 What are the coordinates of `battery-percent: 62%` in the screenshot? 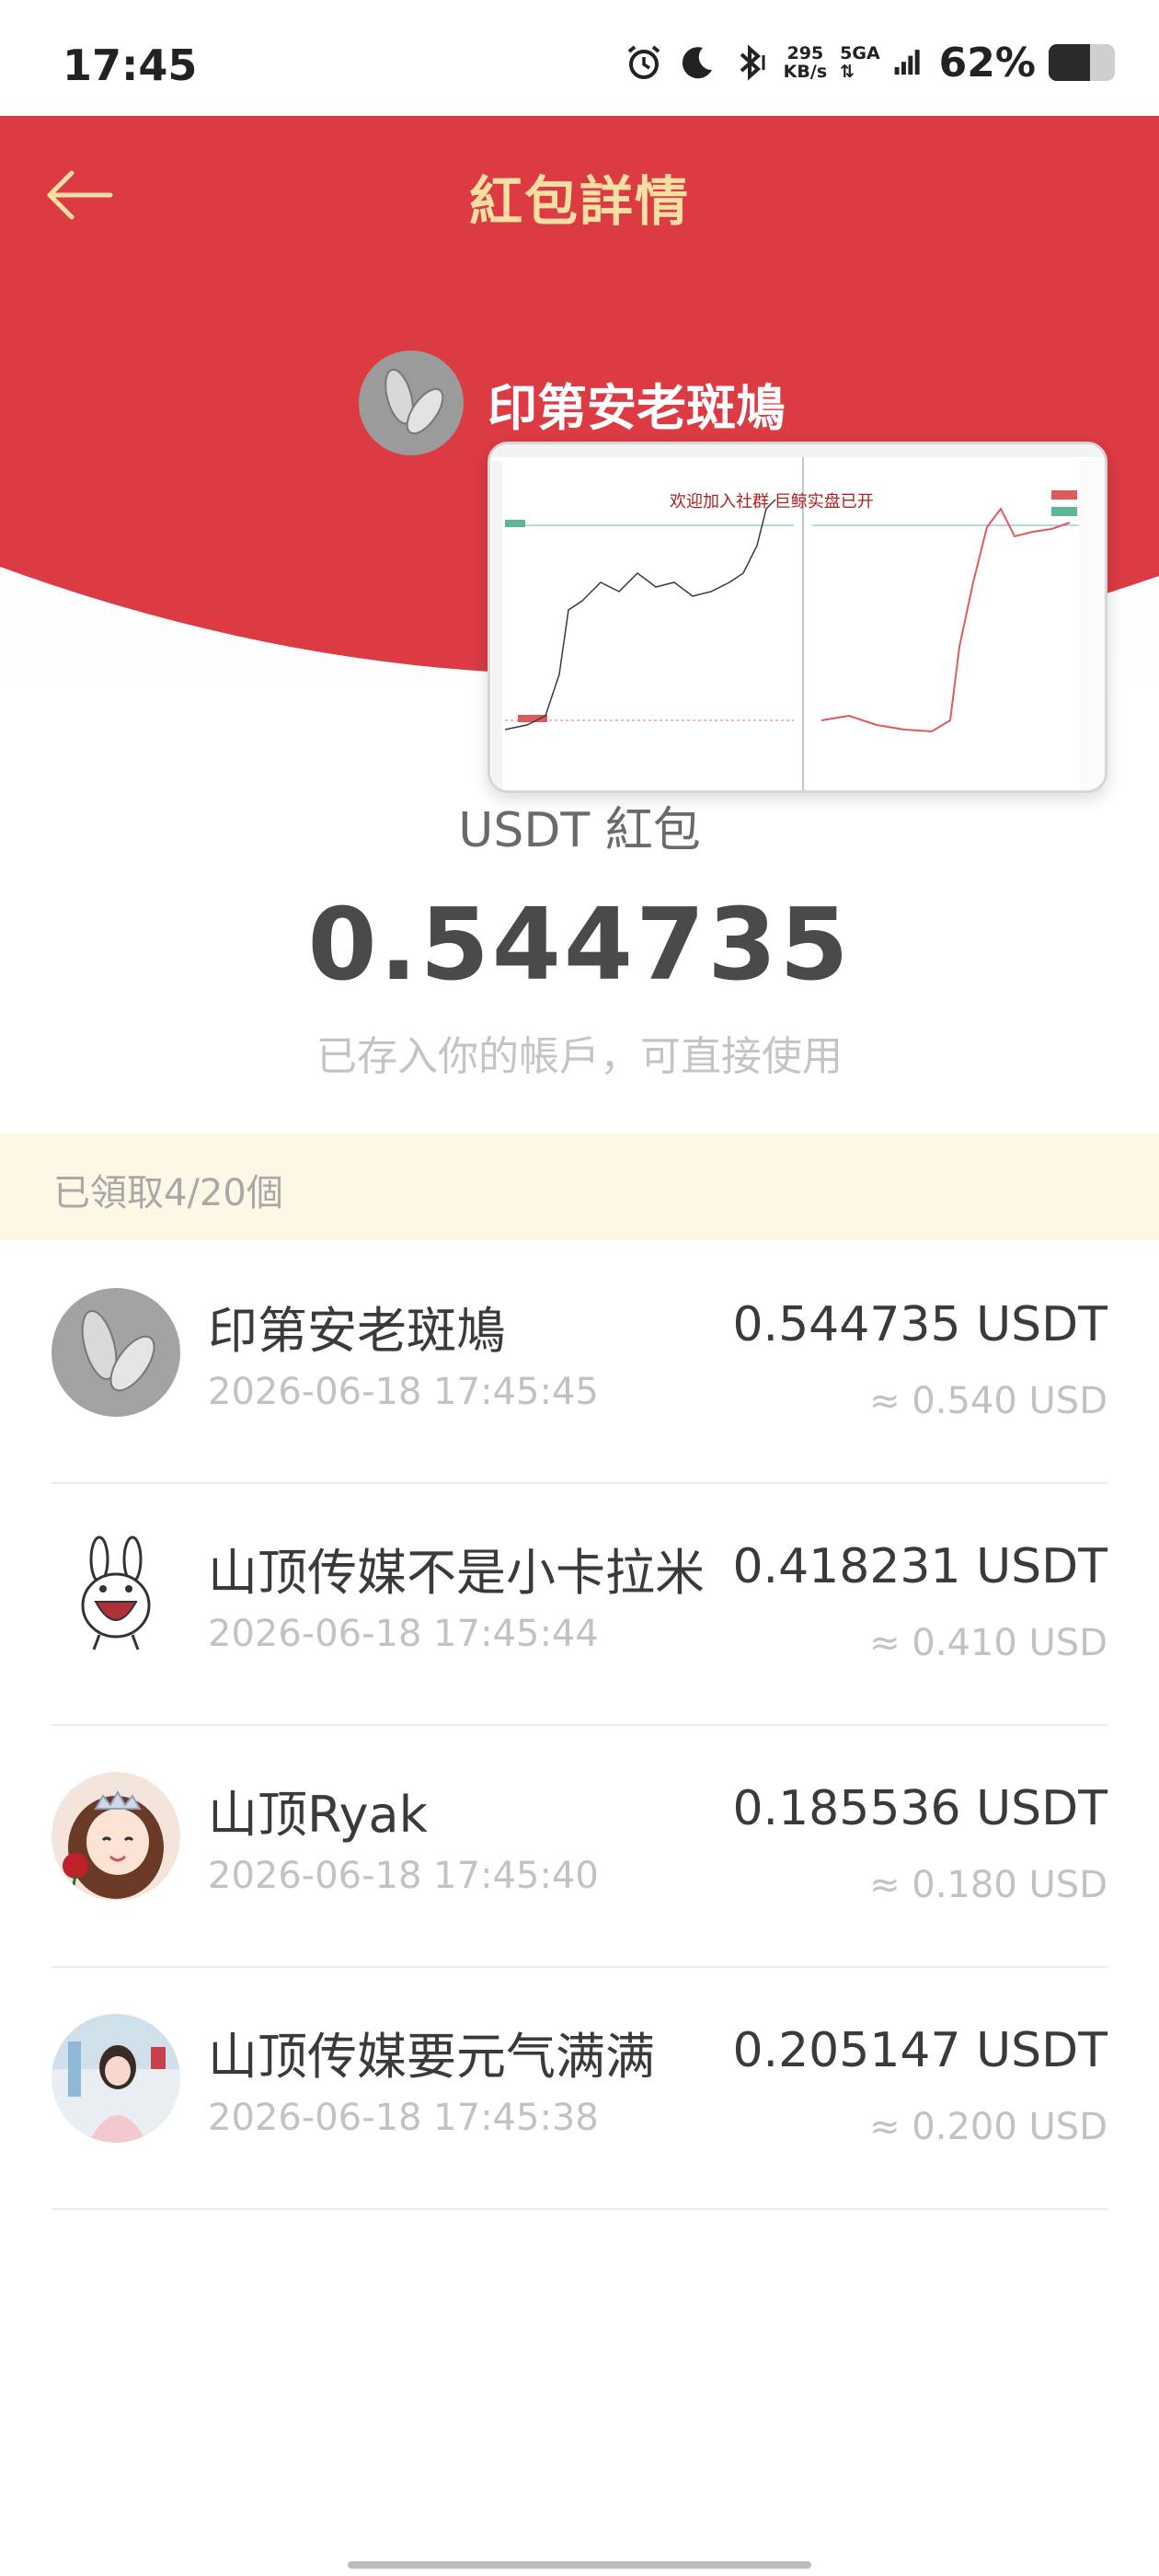 It's located at (987, 62).